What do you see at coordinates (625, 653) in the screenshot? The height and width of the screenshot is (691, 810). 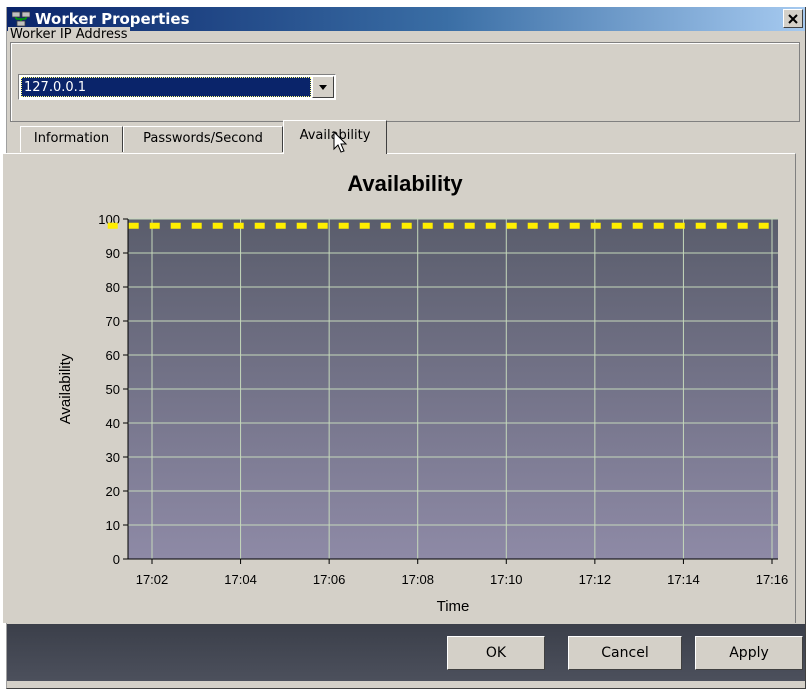 I see `cancel-button: Cancel` at bounding box center [625, 653].